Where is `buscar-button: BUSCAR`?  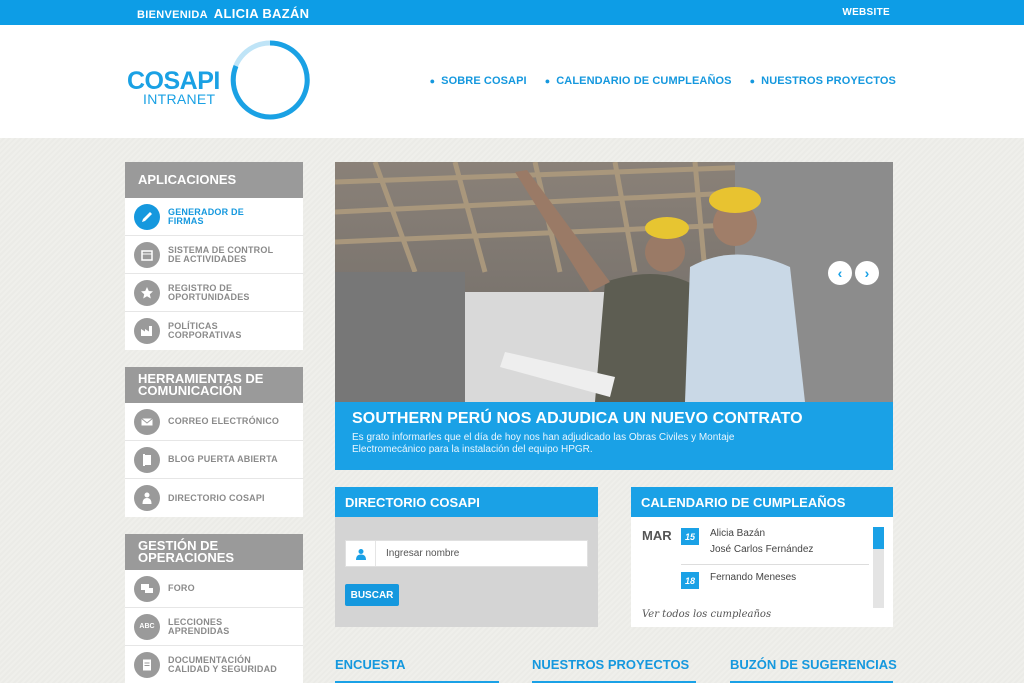
buscar-button: BUSCAR is located at coordinates (372, 595).